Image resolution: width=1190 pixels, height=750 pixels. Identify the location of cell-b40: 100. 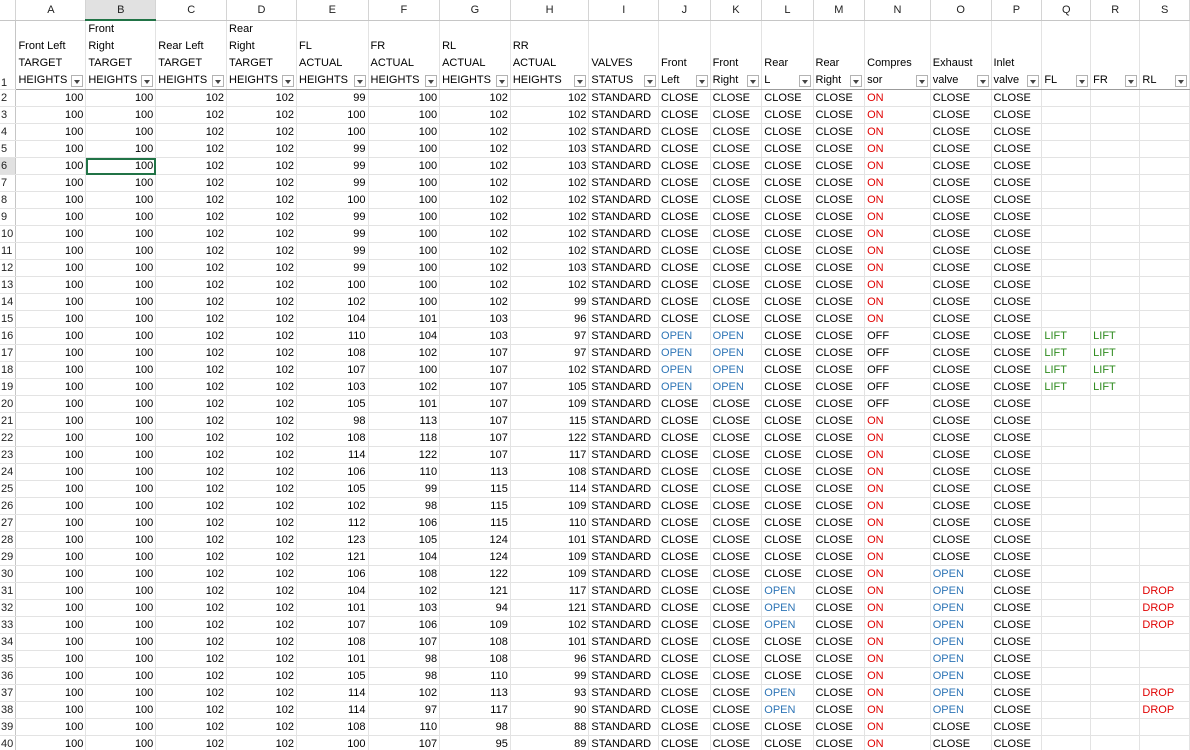
(121, 742).